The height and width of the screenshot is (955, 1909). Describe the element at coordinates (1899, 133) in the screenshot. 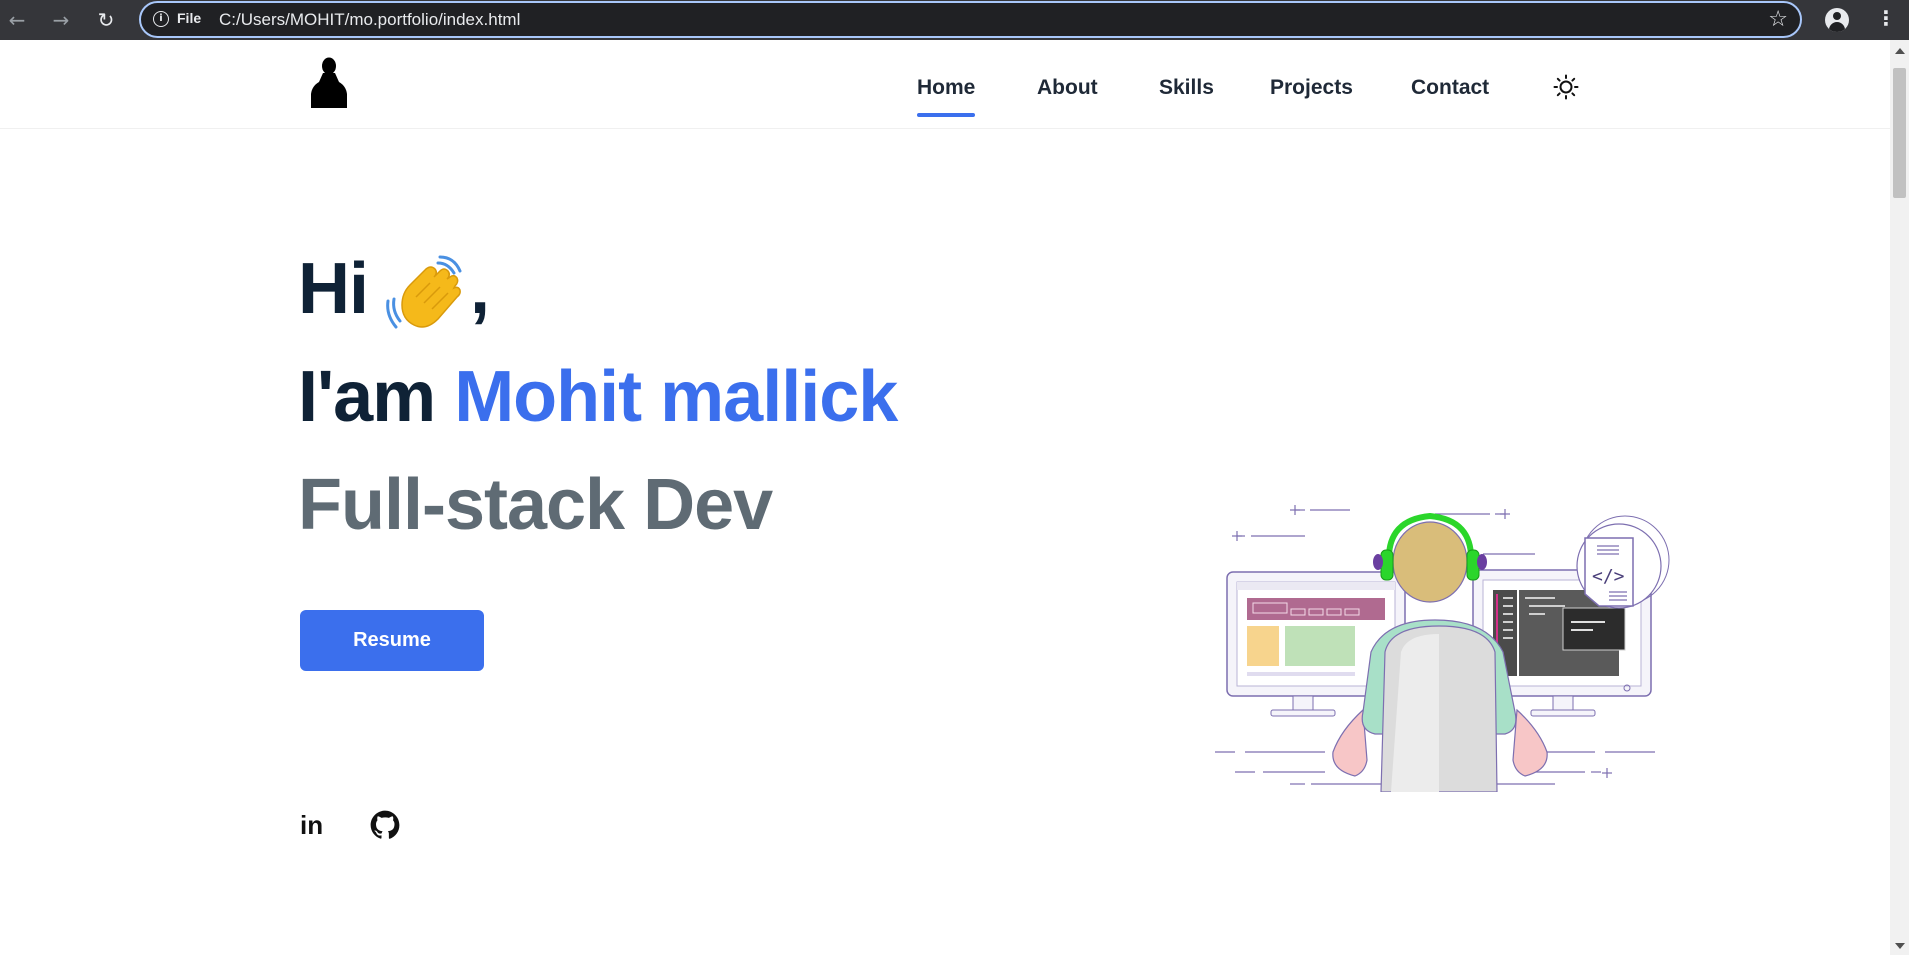

I see `scroll-thumb` at that location.